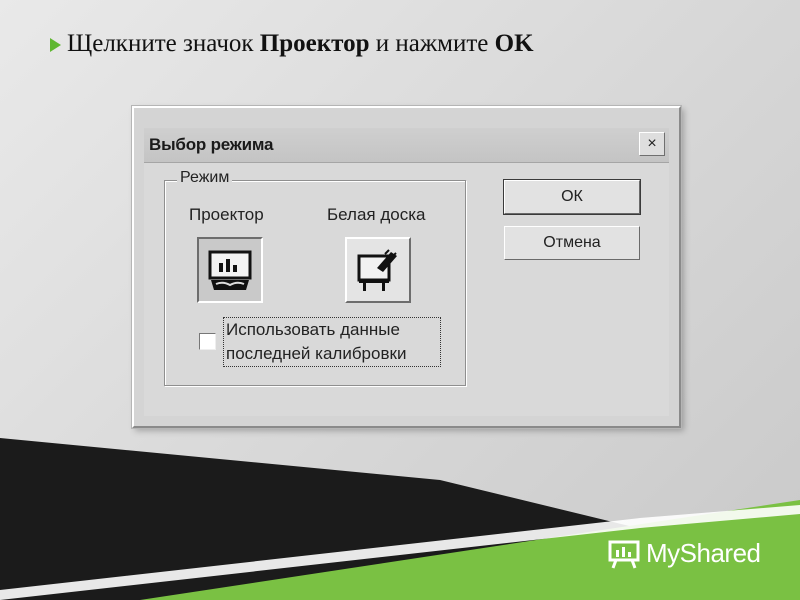 This screenshot has width=800, height=600. What do you see at coordinates (226, 214) in the screenshot?
I see `projector-label: Проектор` at bounding box center [226, 214].